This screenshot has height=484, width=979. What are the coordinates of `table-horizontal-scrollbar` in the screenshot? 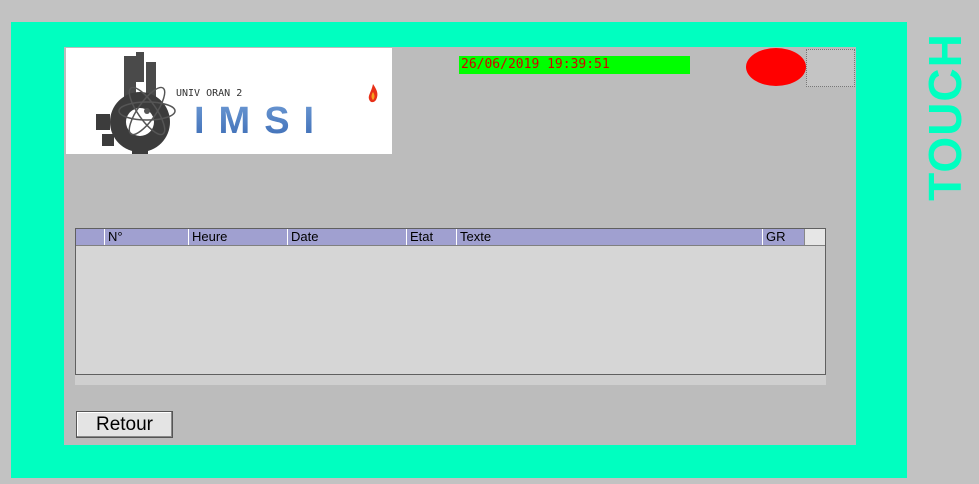 It's located at (450, 380).